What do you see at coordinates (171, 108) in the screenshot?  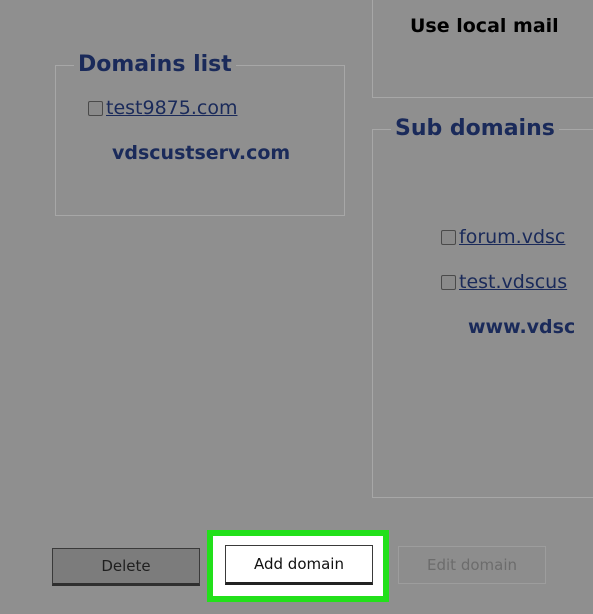 I see `domain-link: test9875.com` at bounding box center [171, 108].